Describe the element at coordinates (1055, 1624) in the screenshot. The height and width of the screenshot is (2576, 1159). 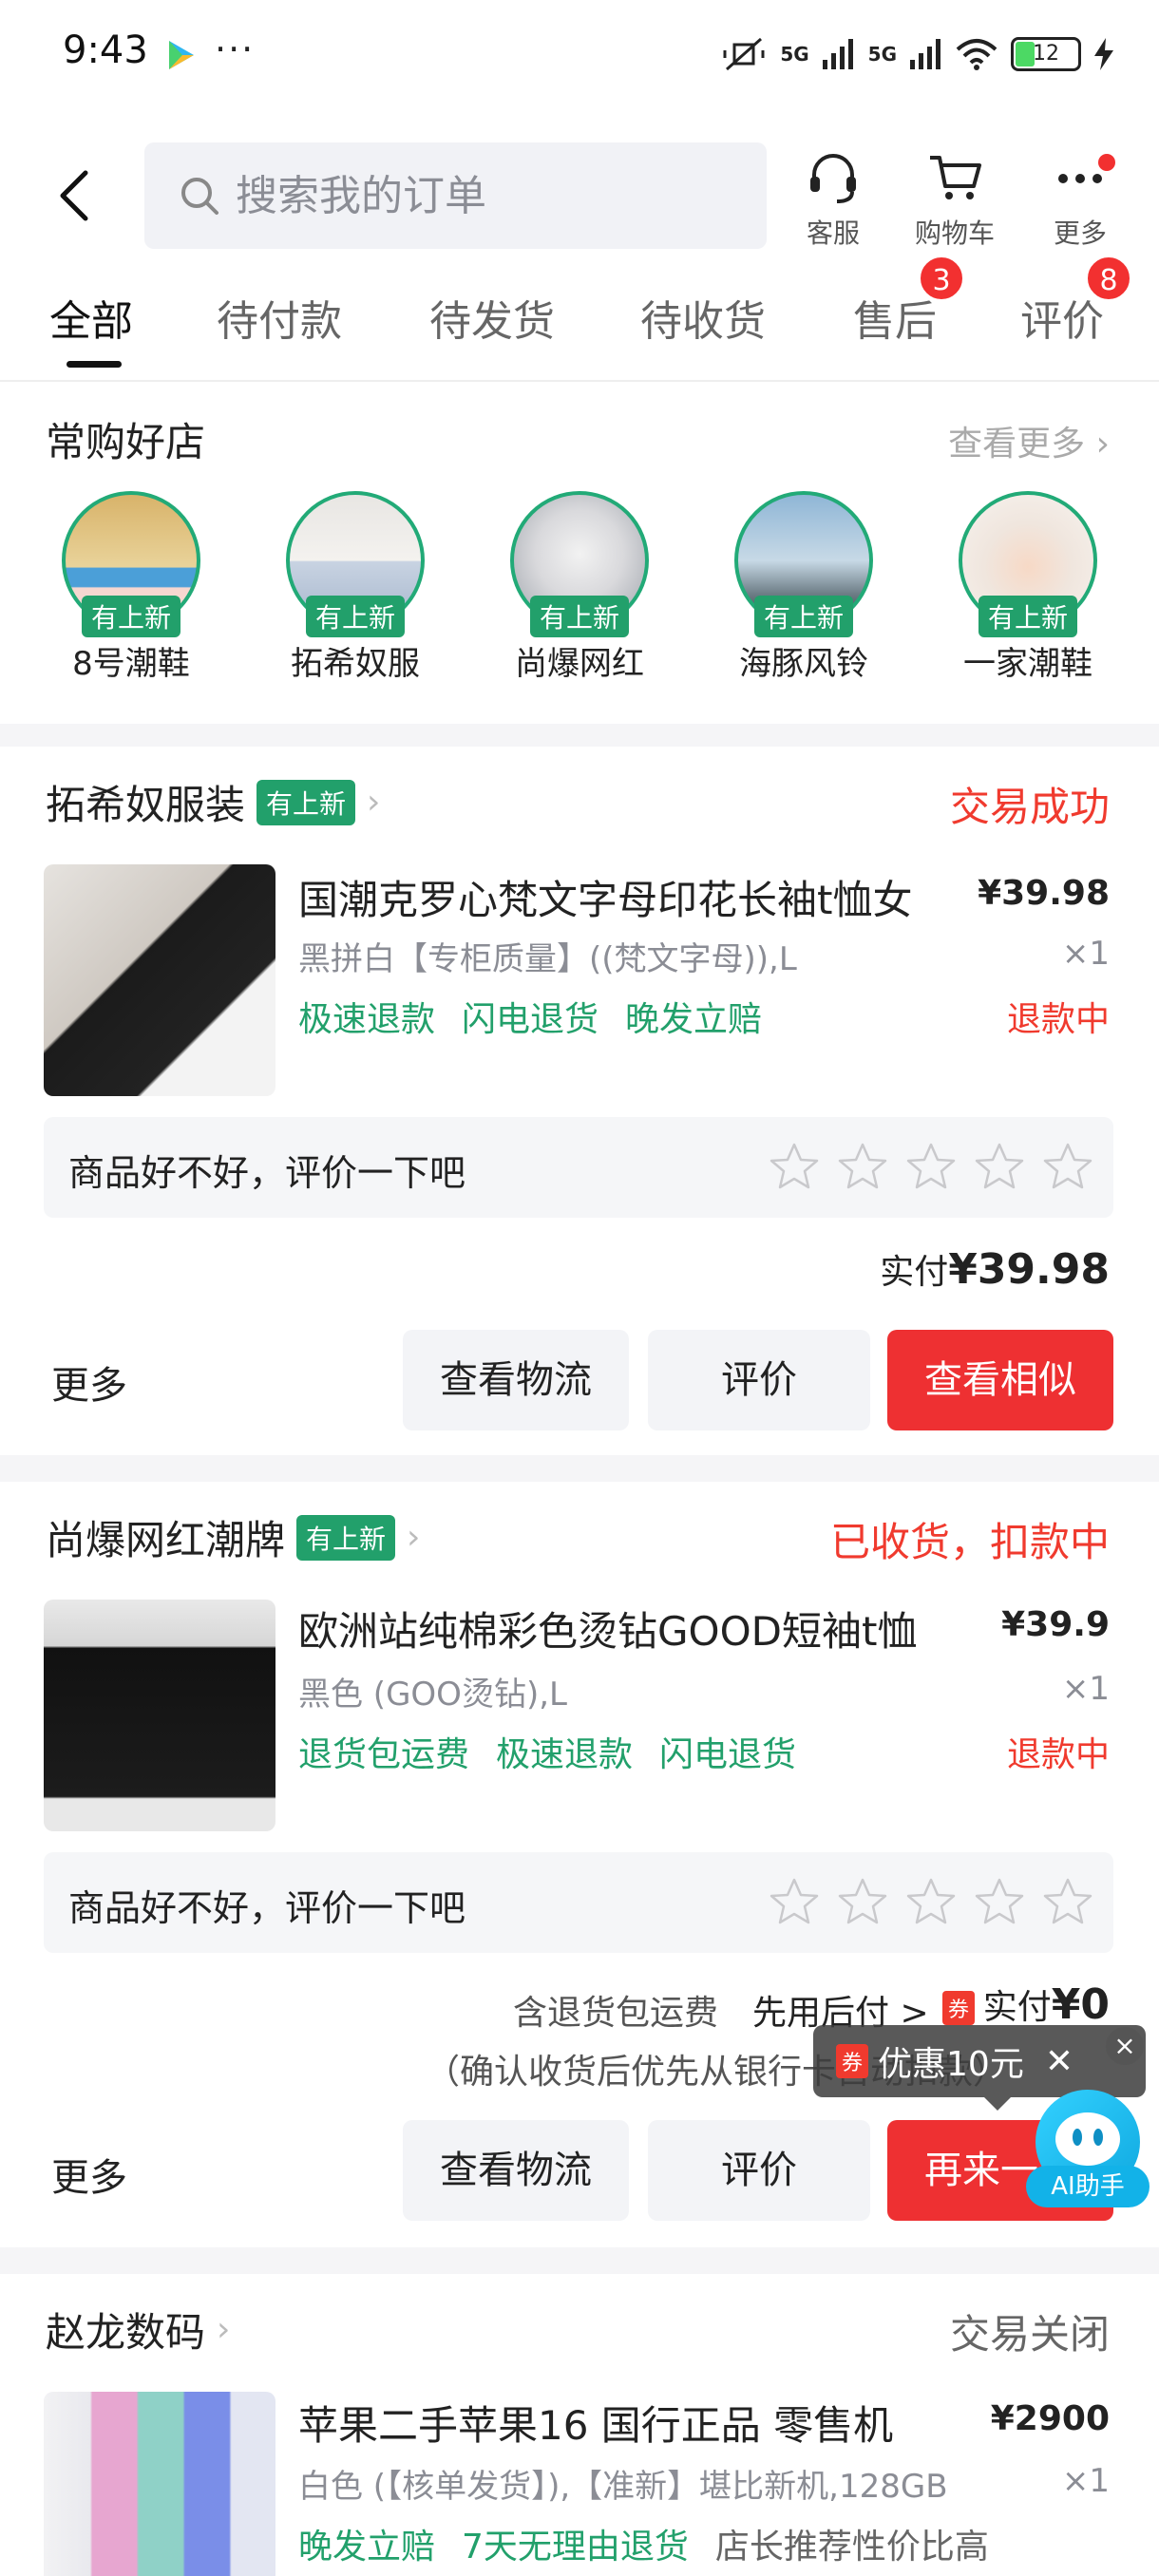
I see `product-price: ¥39.9` at that location.